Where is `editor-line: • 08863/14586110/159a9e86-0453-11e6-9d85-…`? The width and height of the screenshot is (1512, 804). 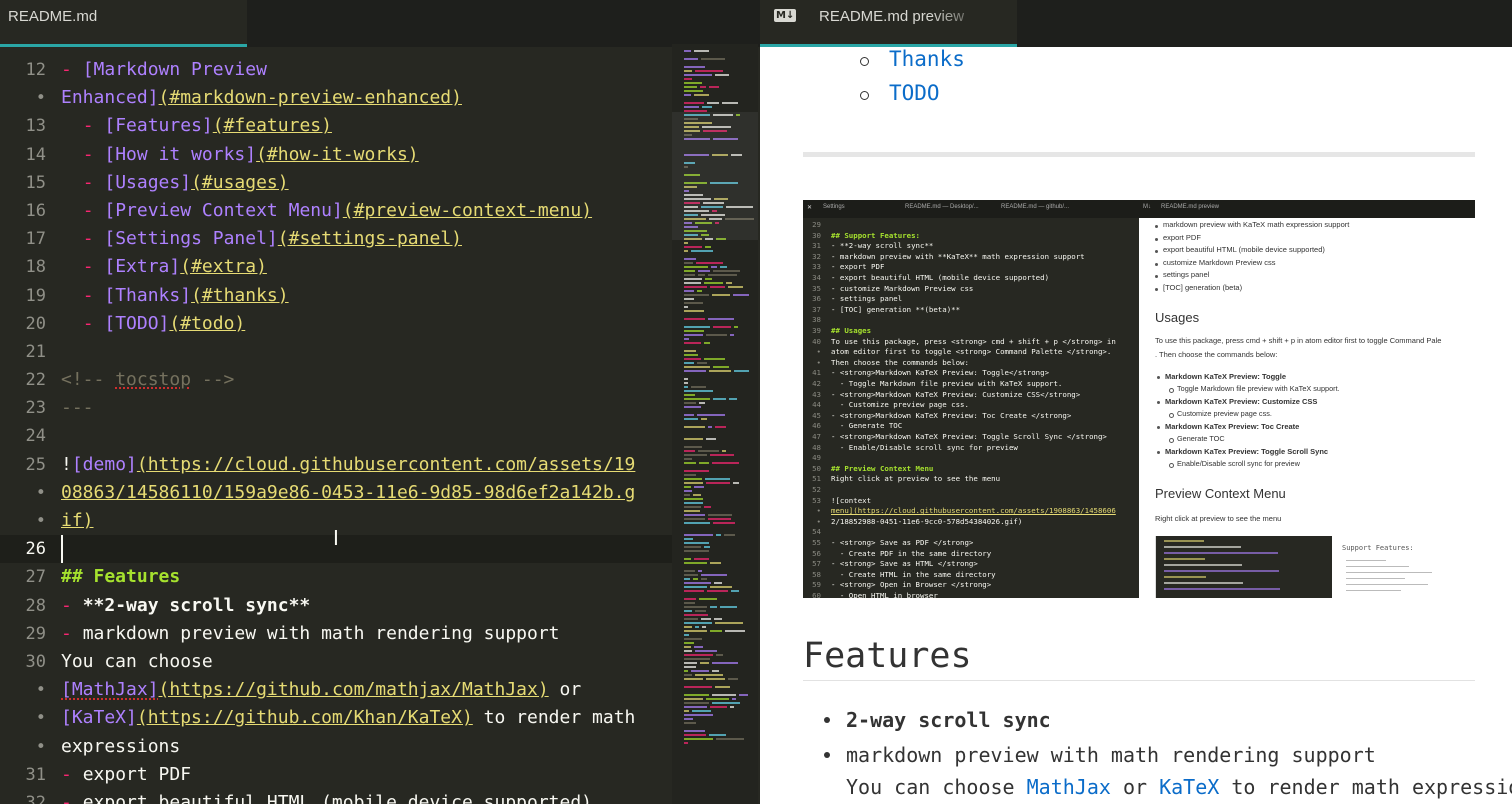
editor-line: • 08863/14586110/159a9e86-0453-11e6-9d85-… is located at coordinates (336, 493).